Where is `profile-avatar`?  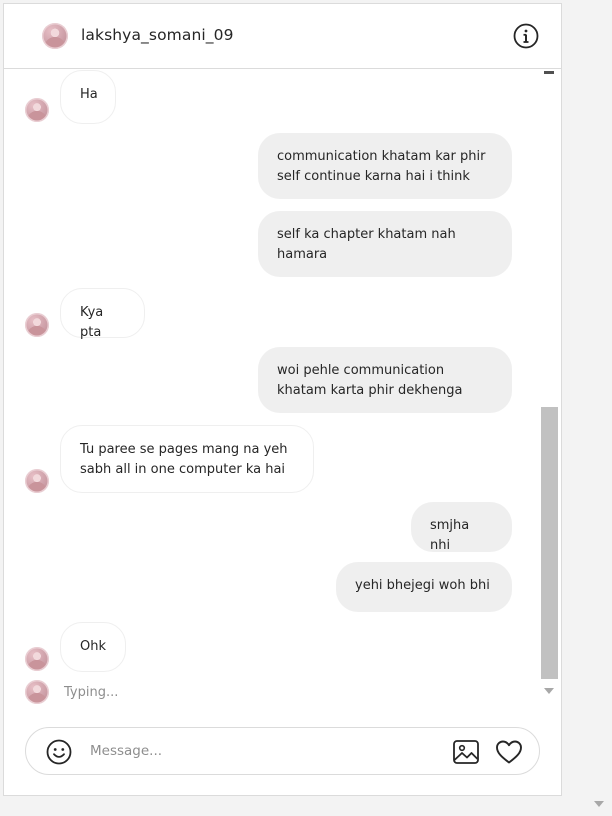
profile-avatar is located at coordinates (55, 36).